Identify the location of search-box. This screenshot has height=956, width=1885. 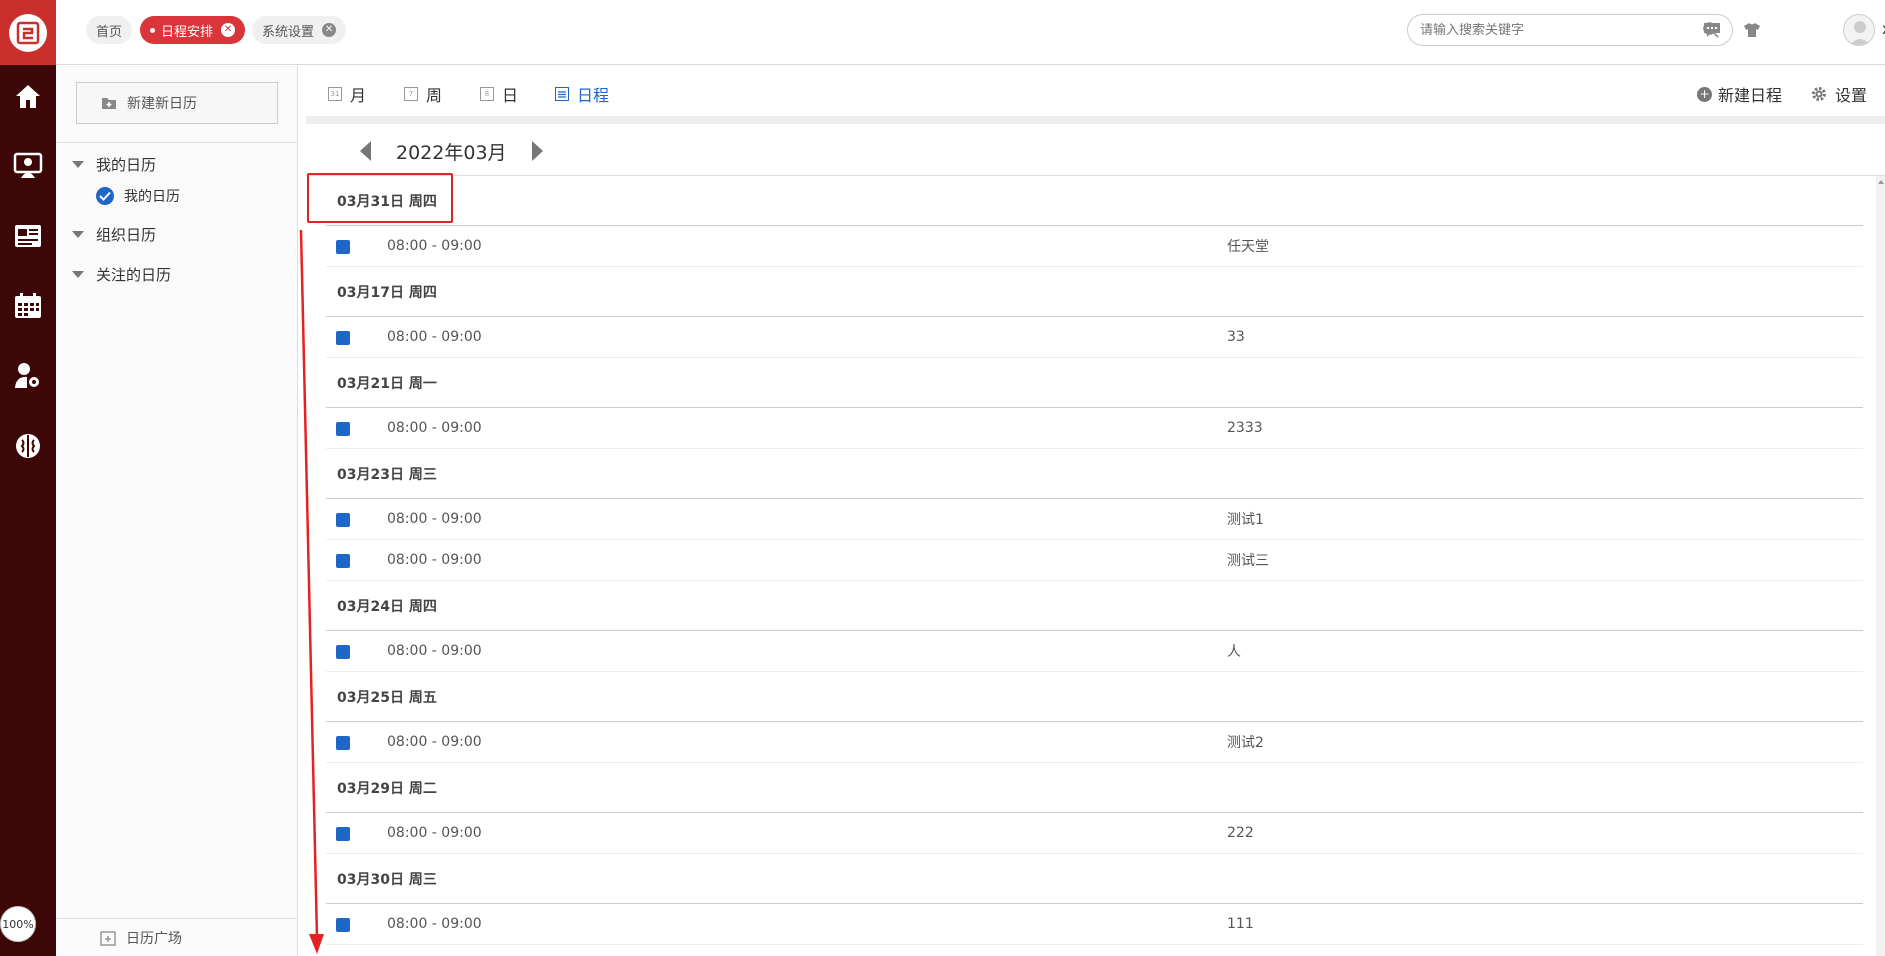
(1570, 30).